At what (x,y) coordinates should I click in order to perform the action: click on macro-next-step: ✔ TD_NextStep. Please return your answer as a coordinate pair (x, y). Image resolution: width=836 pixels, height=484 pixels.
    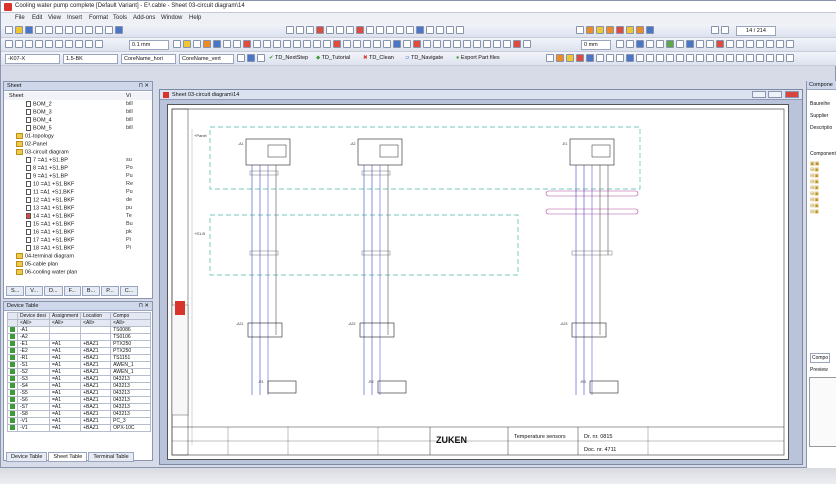
    Looking at the image, I should click on (288, 58).